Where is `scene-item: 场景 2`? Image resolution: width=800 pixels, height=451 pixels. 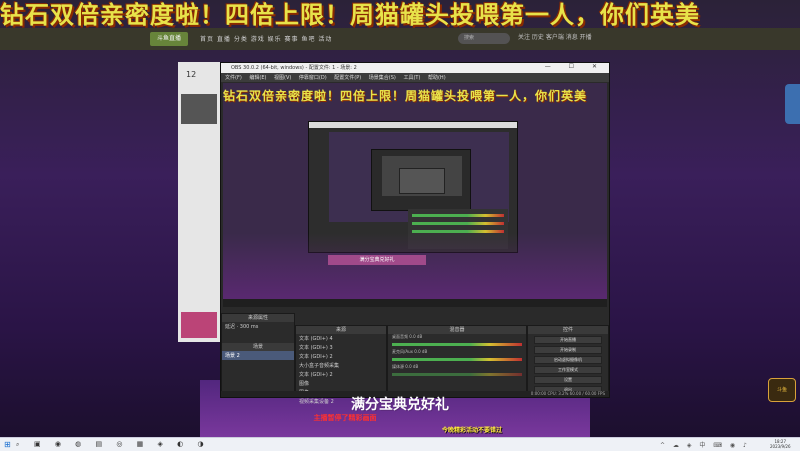 scene-item: 场景 2 is located at coordinates (258, 355).